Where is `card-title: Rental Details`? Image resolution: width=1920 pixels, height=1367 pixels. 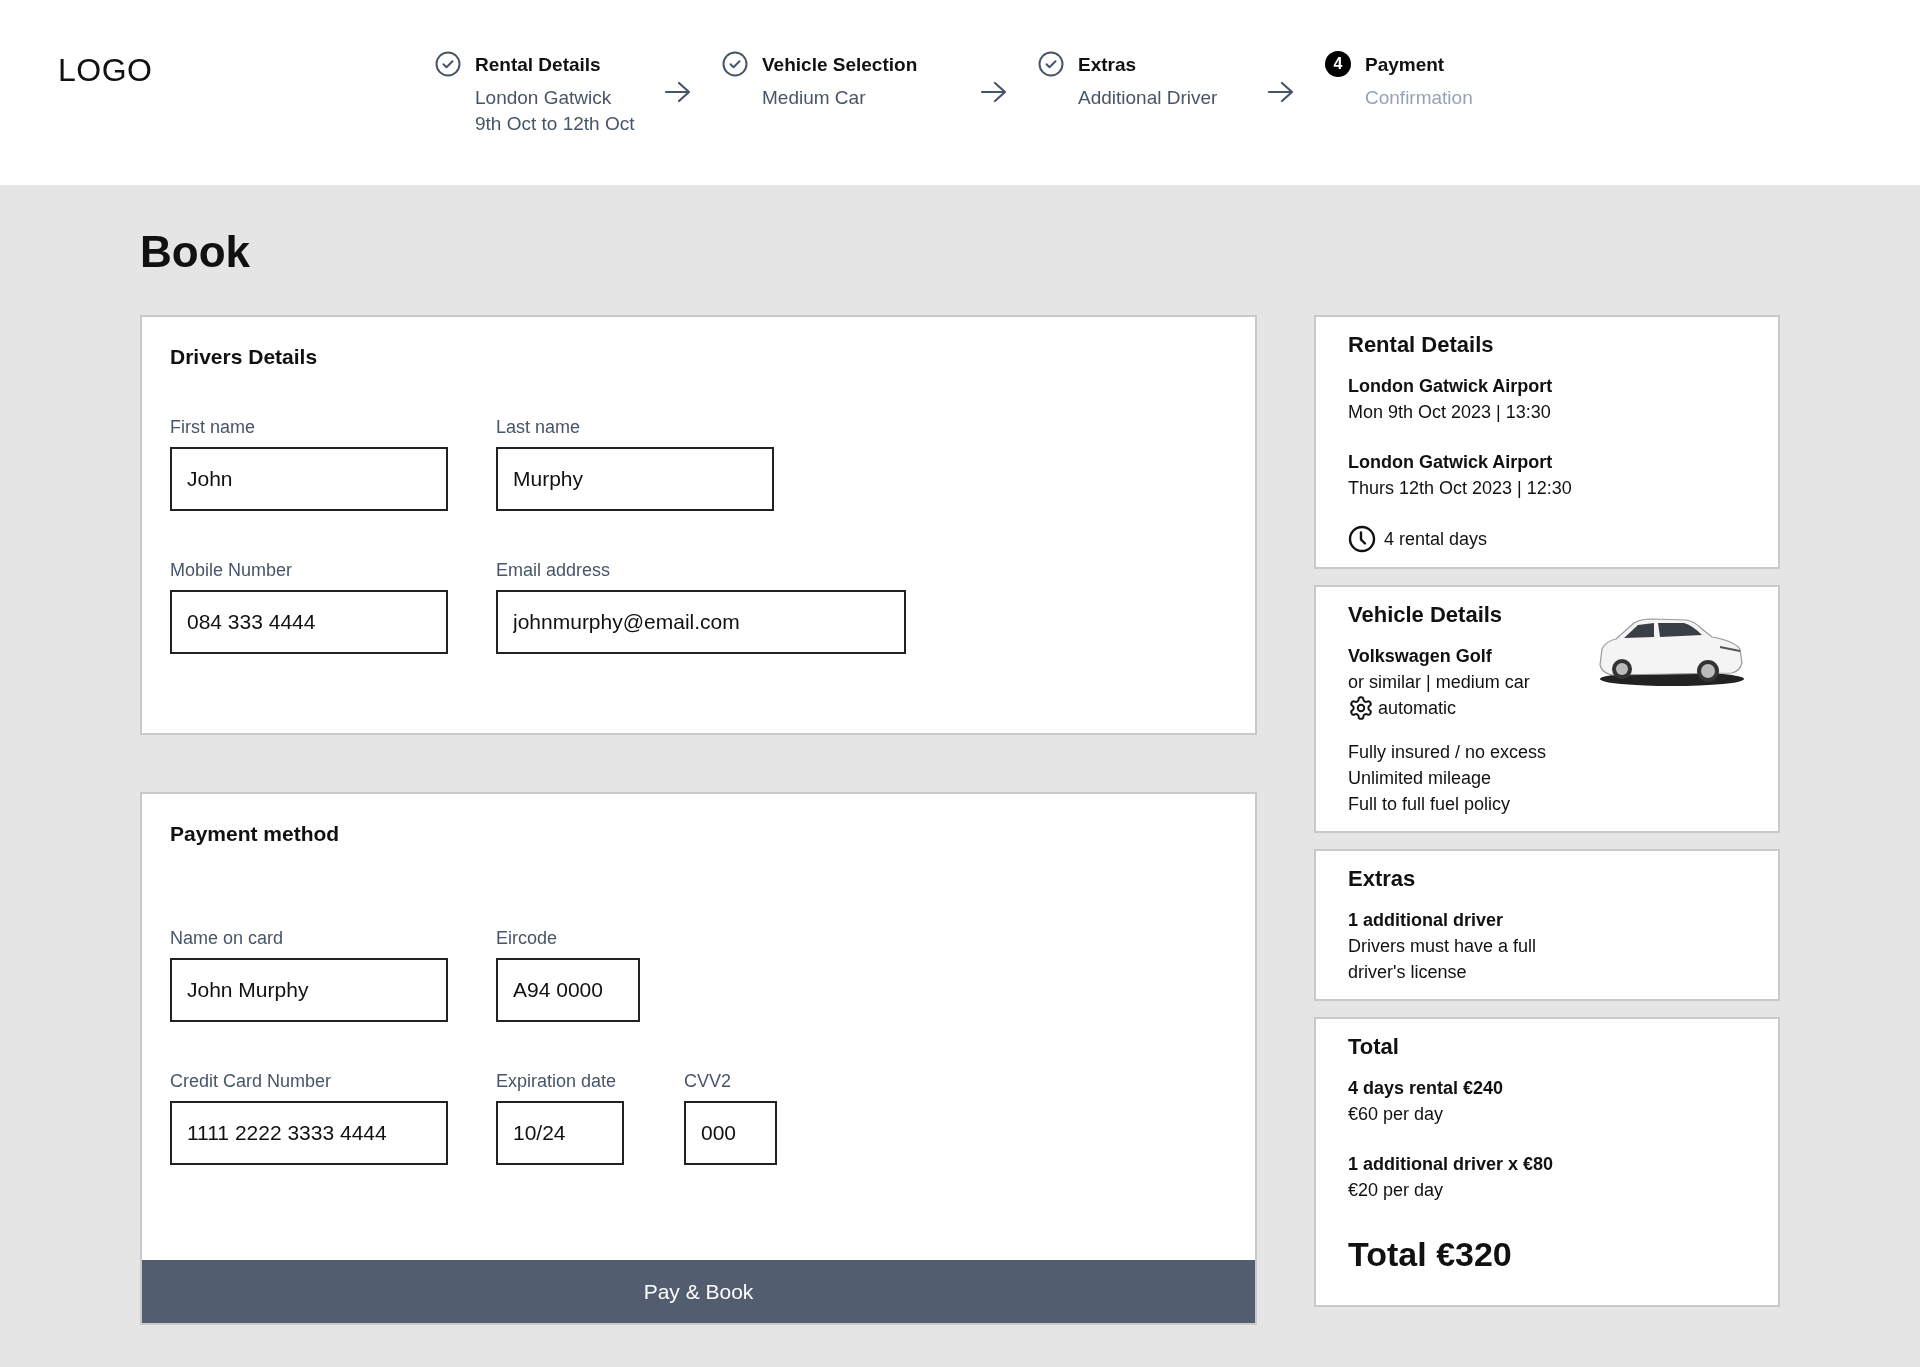 card-title: Rental Details is located at coordinates (1421, 345).